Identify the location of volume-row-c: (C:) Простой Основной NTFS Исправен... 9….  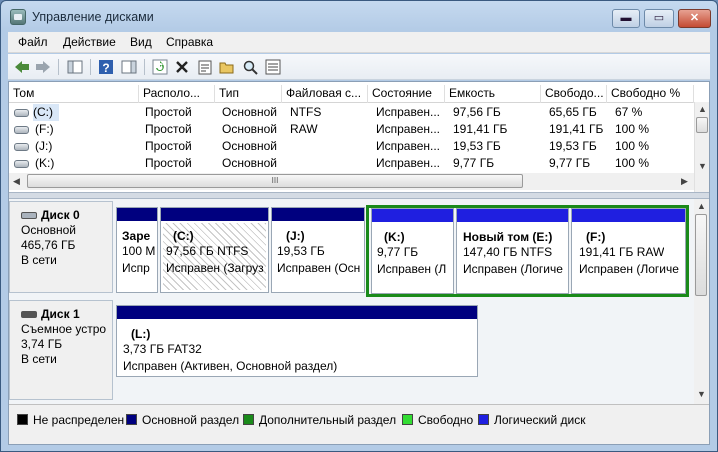
(351, 112).